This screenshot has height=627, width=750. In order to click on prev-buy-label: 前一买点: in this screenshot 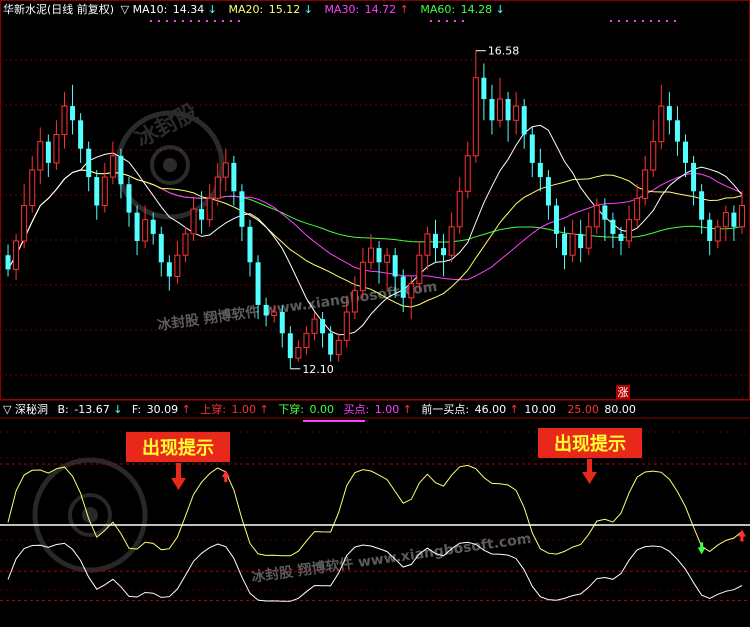, I will do `click(445, 409)`.